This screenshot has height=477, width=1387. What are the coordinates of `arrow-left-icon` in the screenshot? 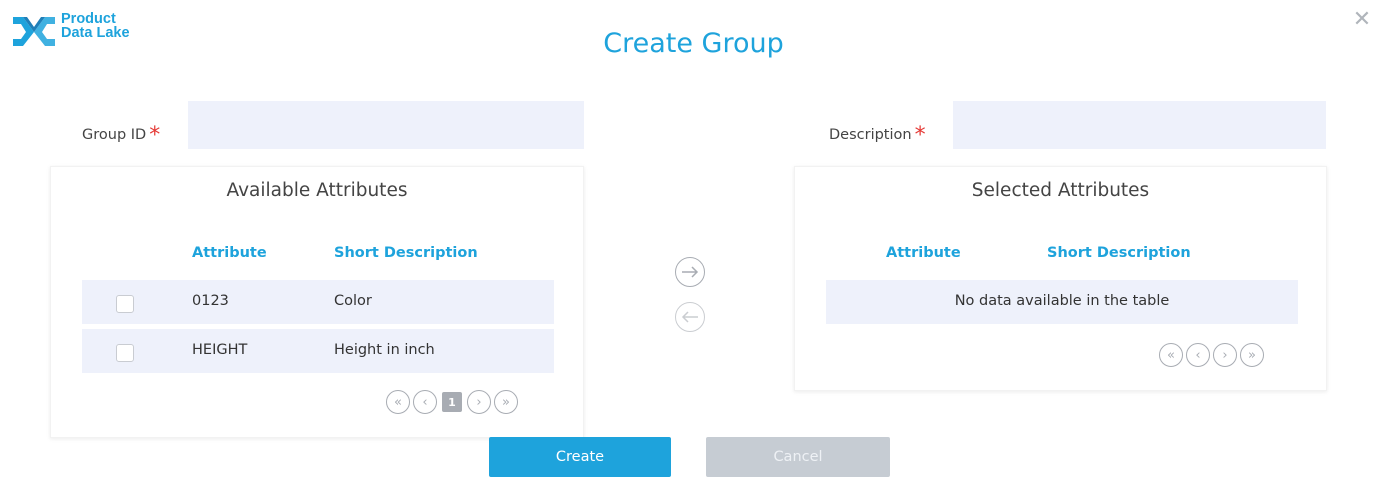 It's located at (689, 317).